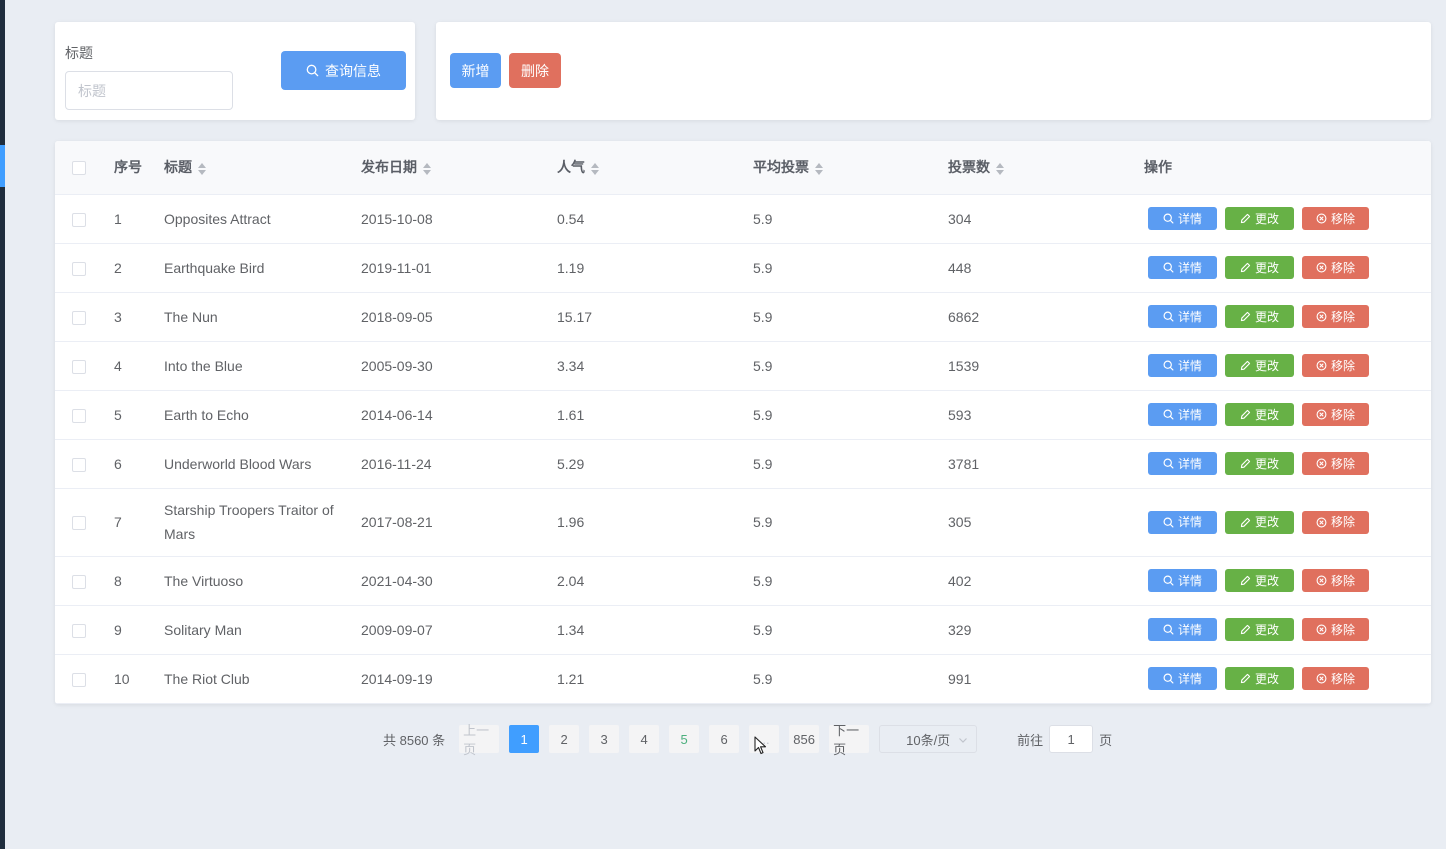 Image resolution: width=1446 pixels, height=849 pixels. Describe the element at coordinates (524, 739) in the screenshot. I see `page-1-button: 1` at that location.